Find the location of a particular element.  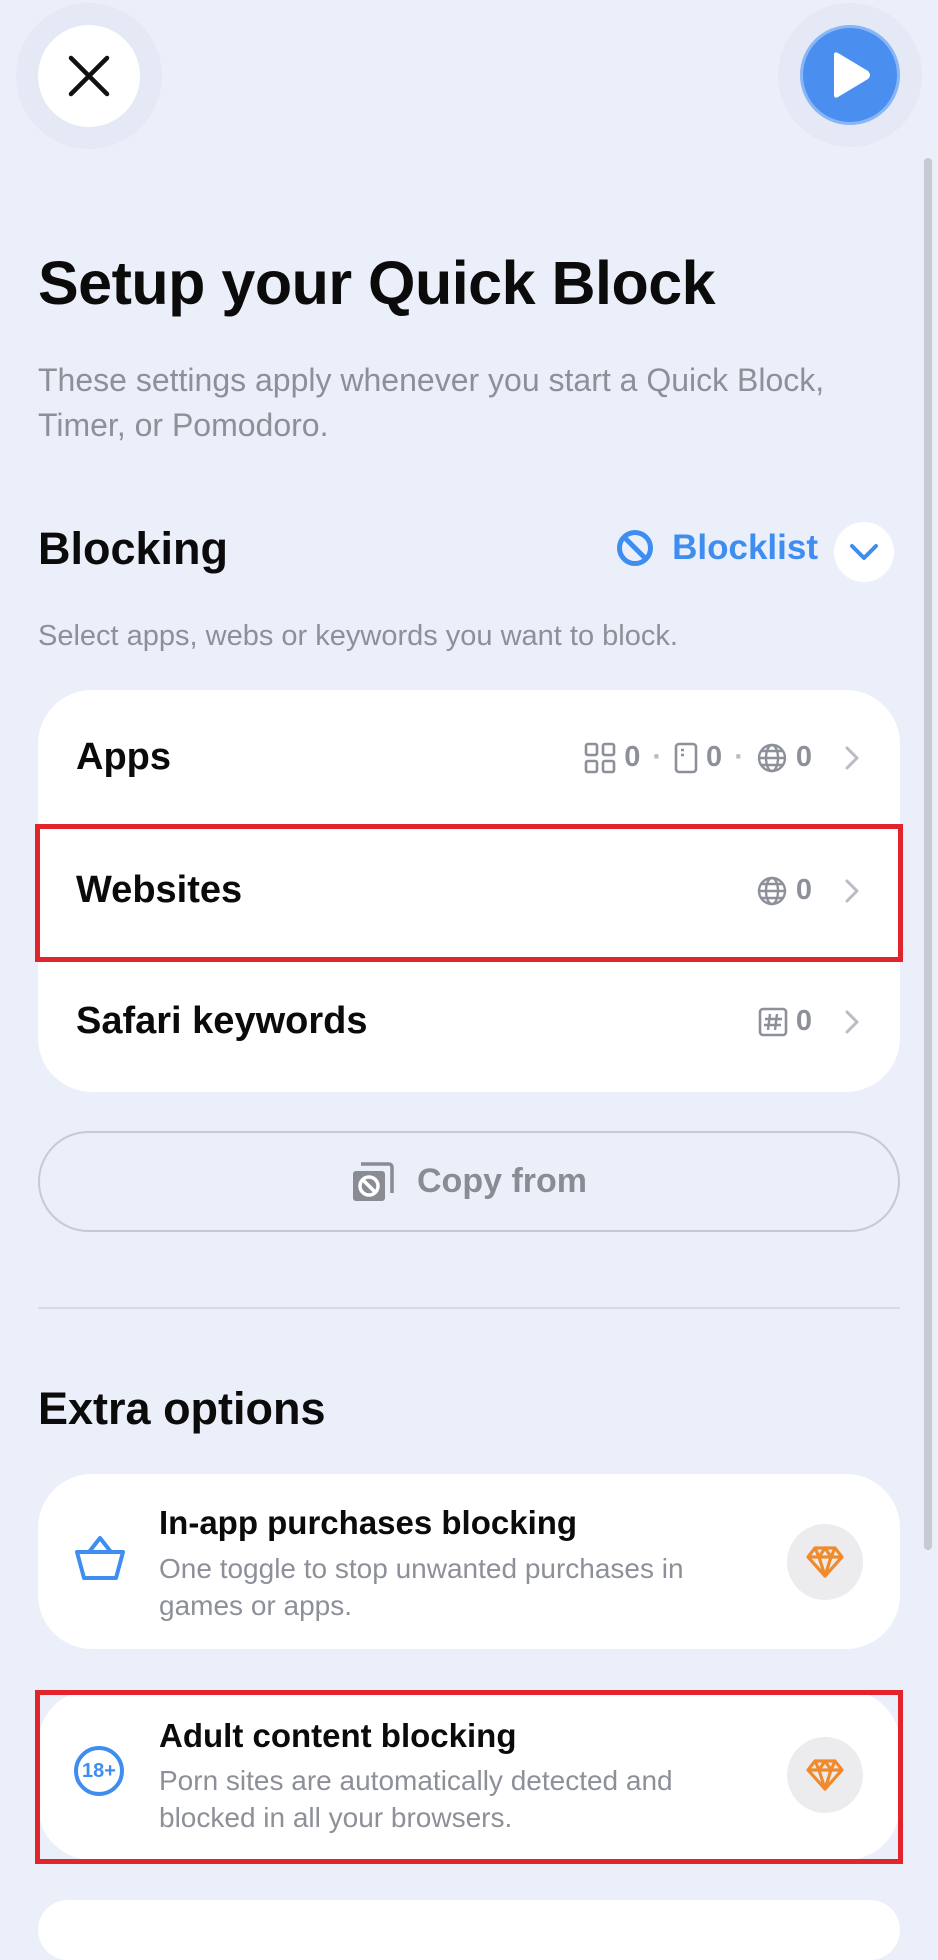

extra-options-heading: Extra options is located at coordinates (182, 1408).